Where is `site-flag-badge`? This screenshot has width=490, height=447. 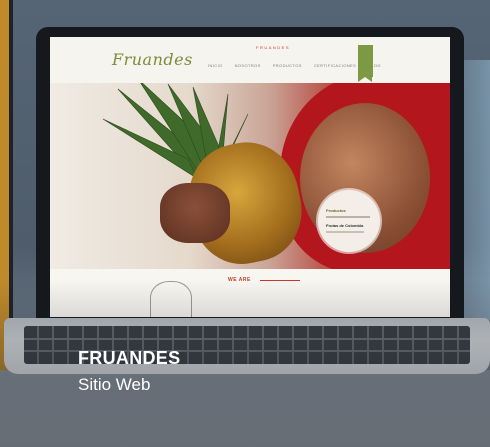
site-flag-badge is located at coordinates (365, 63).